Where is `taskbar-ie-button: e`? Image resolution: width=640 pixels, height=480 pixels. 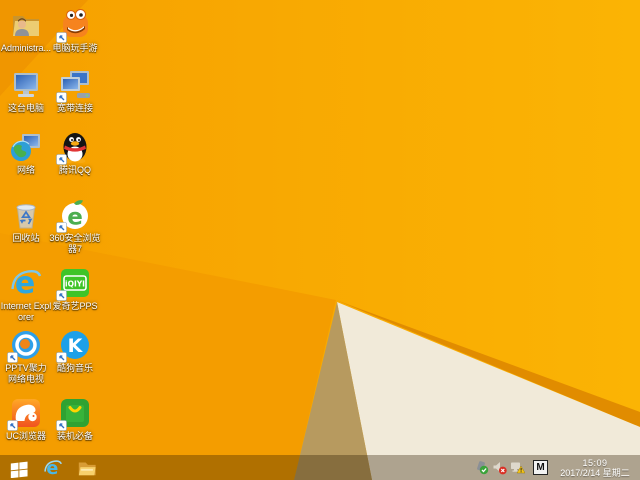 taskbar-ie-button: e is located at coordinates (53, 467).